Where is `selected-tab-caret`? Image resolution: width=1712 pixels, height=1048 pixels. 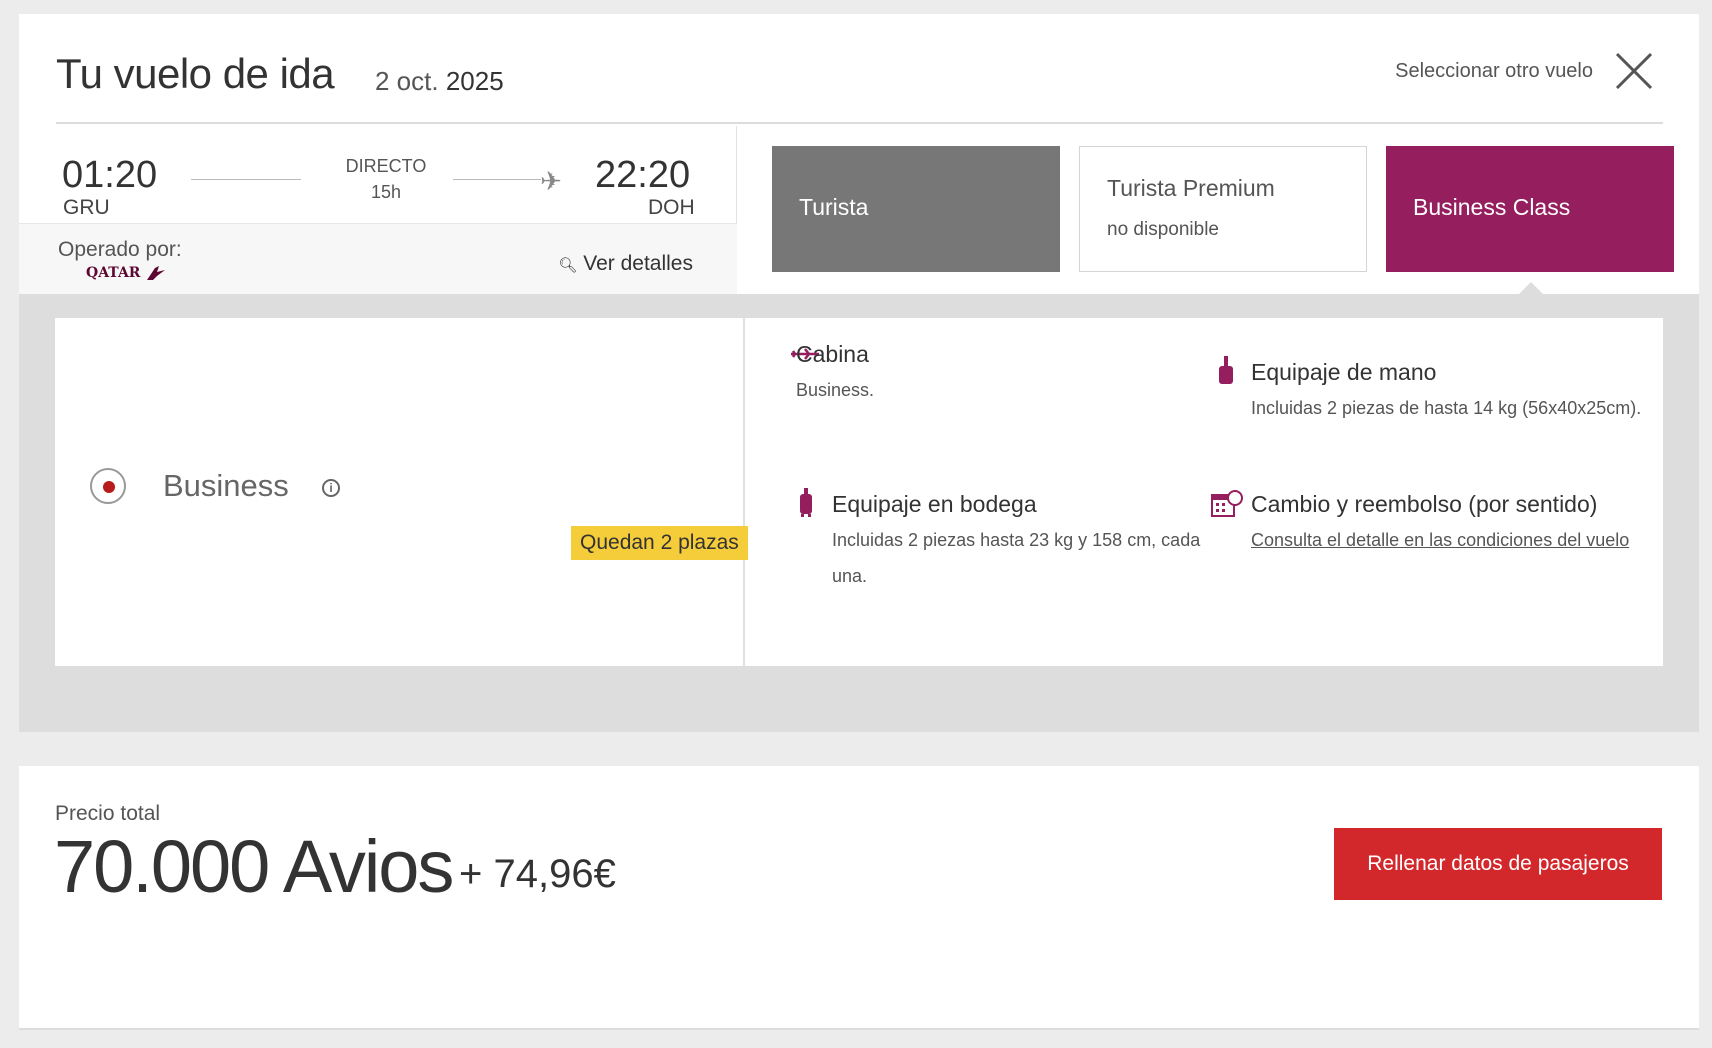
selected-tab-caret is located at coordinates (1531, 288).